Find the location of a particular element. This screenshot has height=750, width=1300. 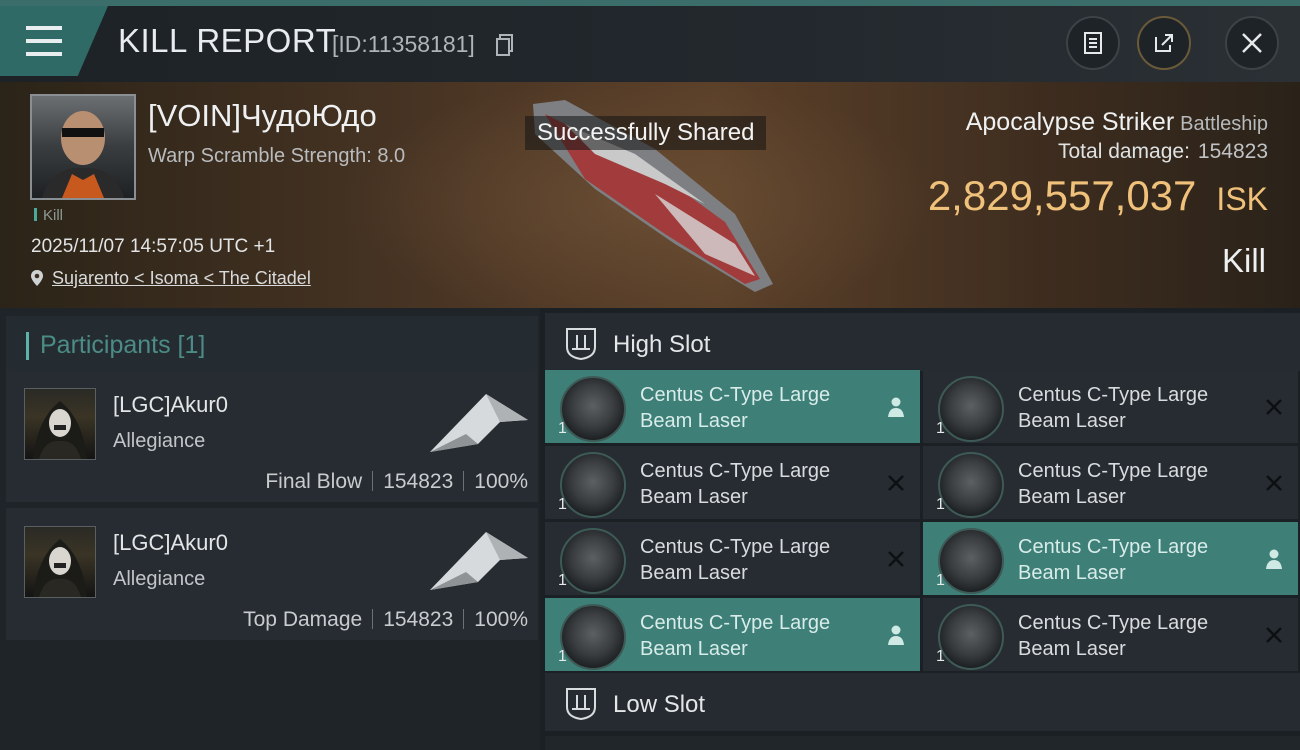

kill-location: Sujarento < Isoma < The Citadel is located at coordinates (170, 278).